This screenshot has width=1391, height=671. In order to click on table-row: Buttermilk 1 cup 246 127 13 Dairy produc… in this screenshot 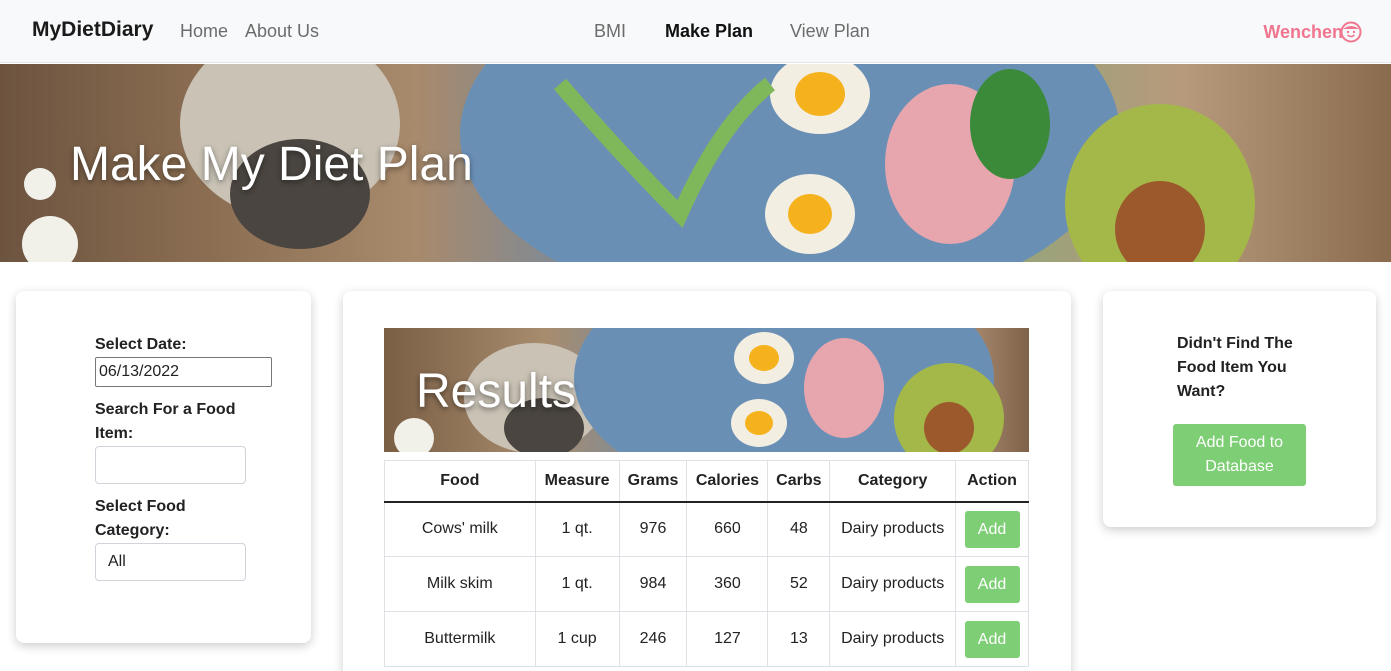, I will do `click(706, 639)`.